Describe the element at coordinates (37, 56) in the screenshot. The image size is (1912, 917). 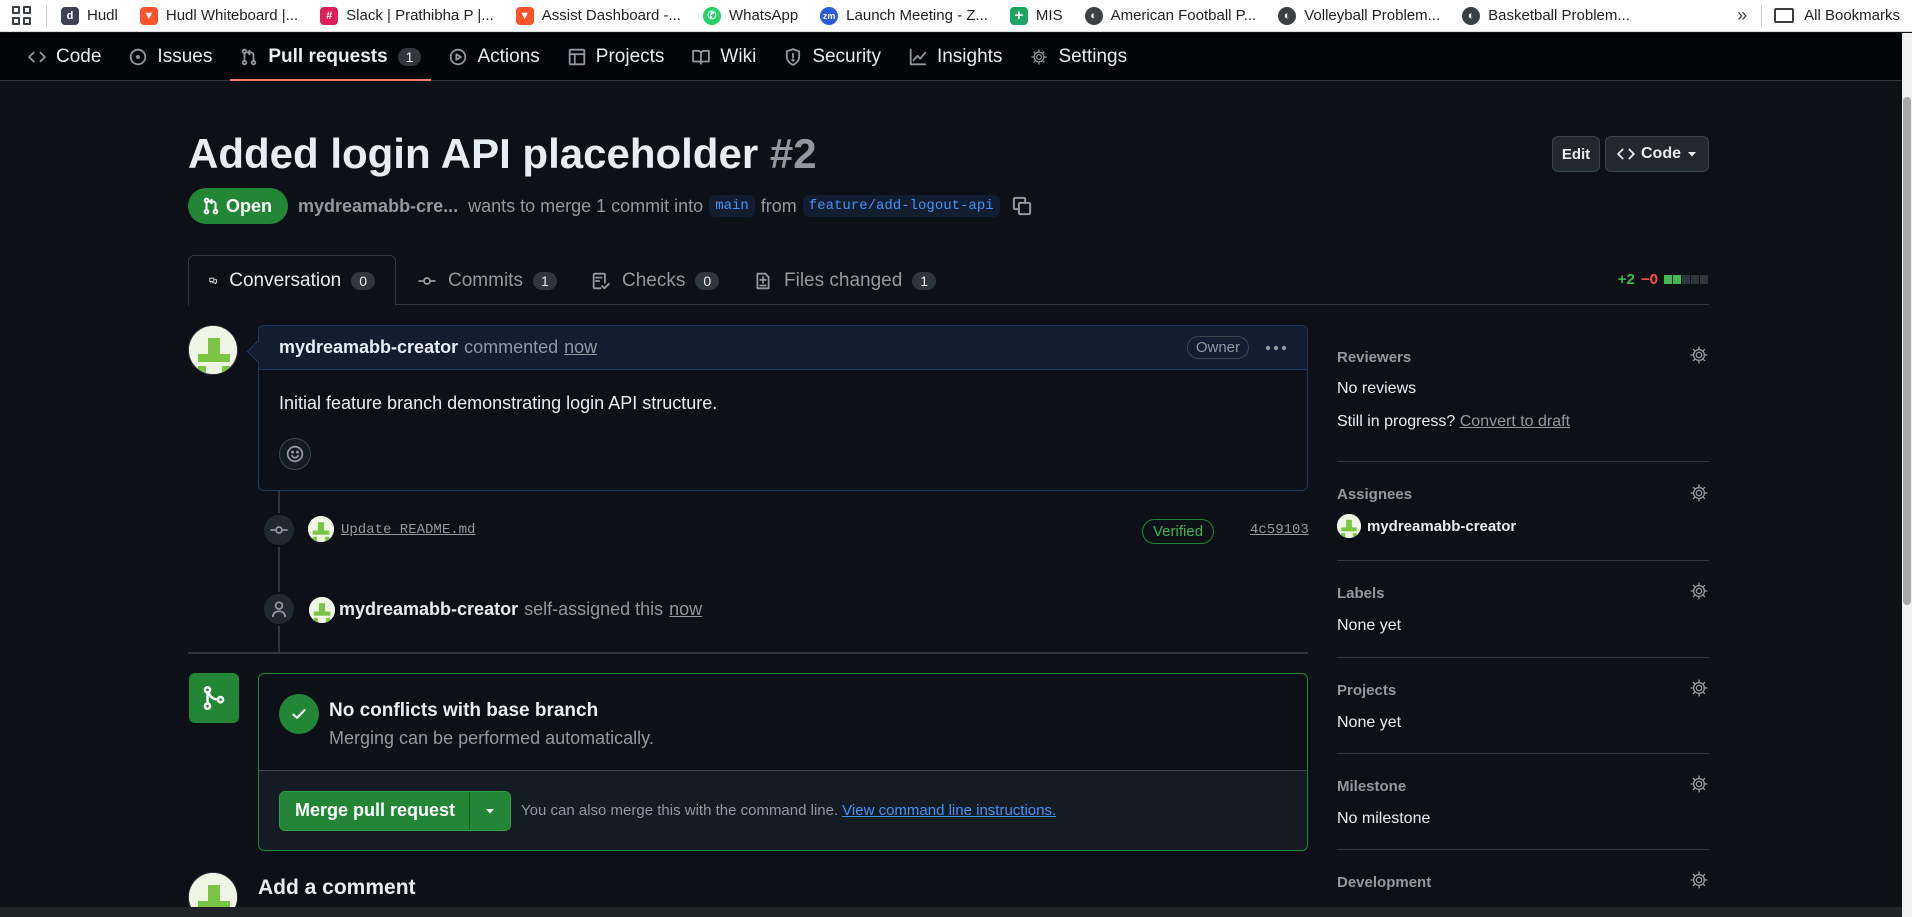
I see `code-icon` at that location.